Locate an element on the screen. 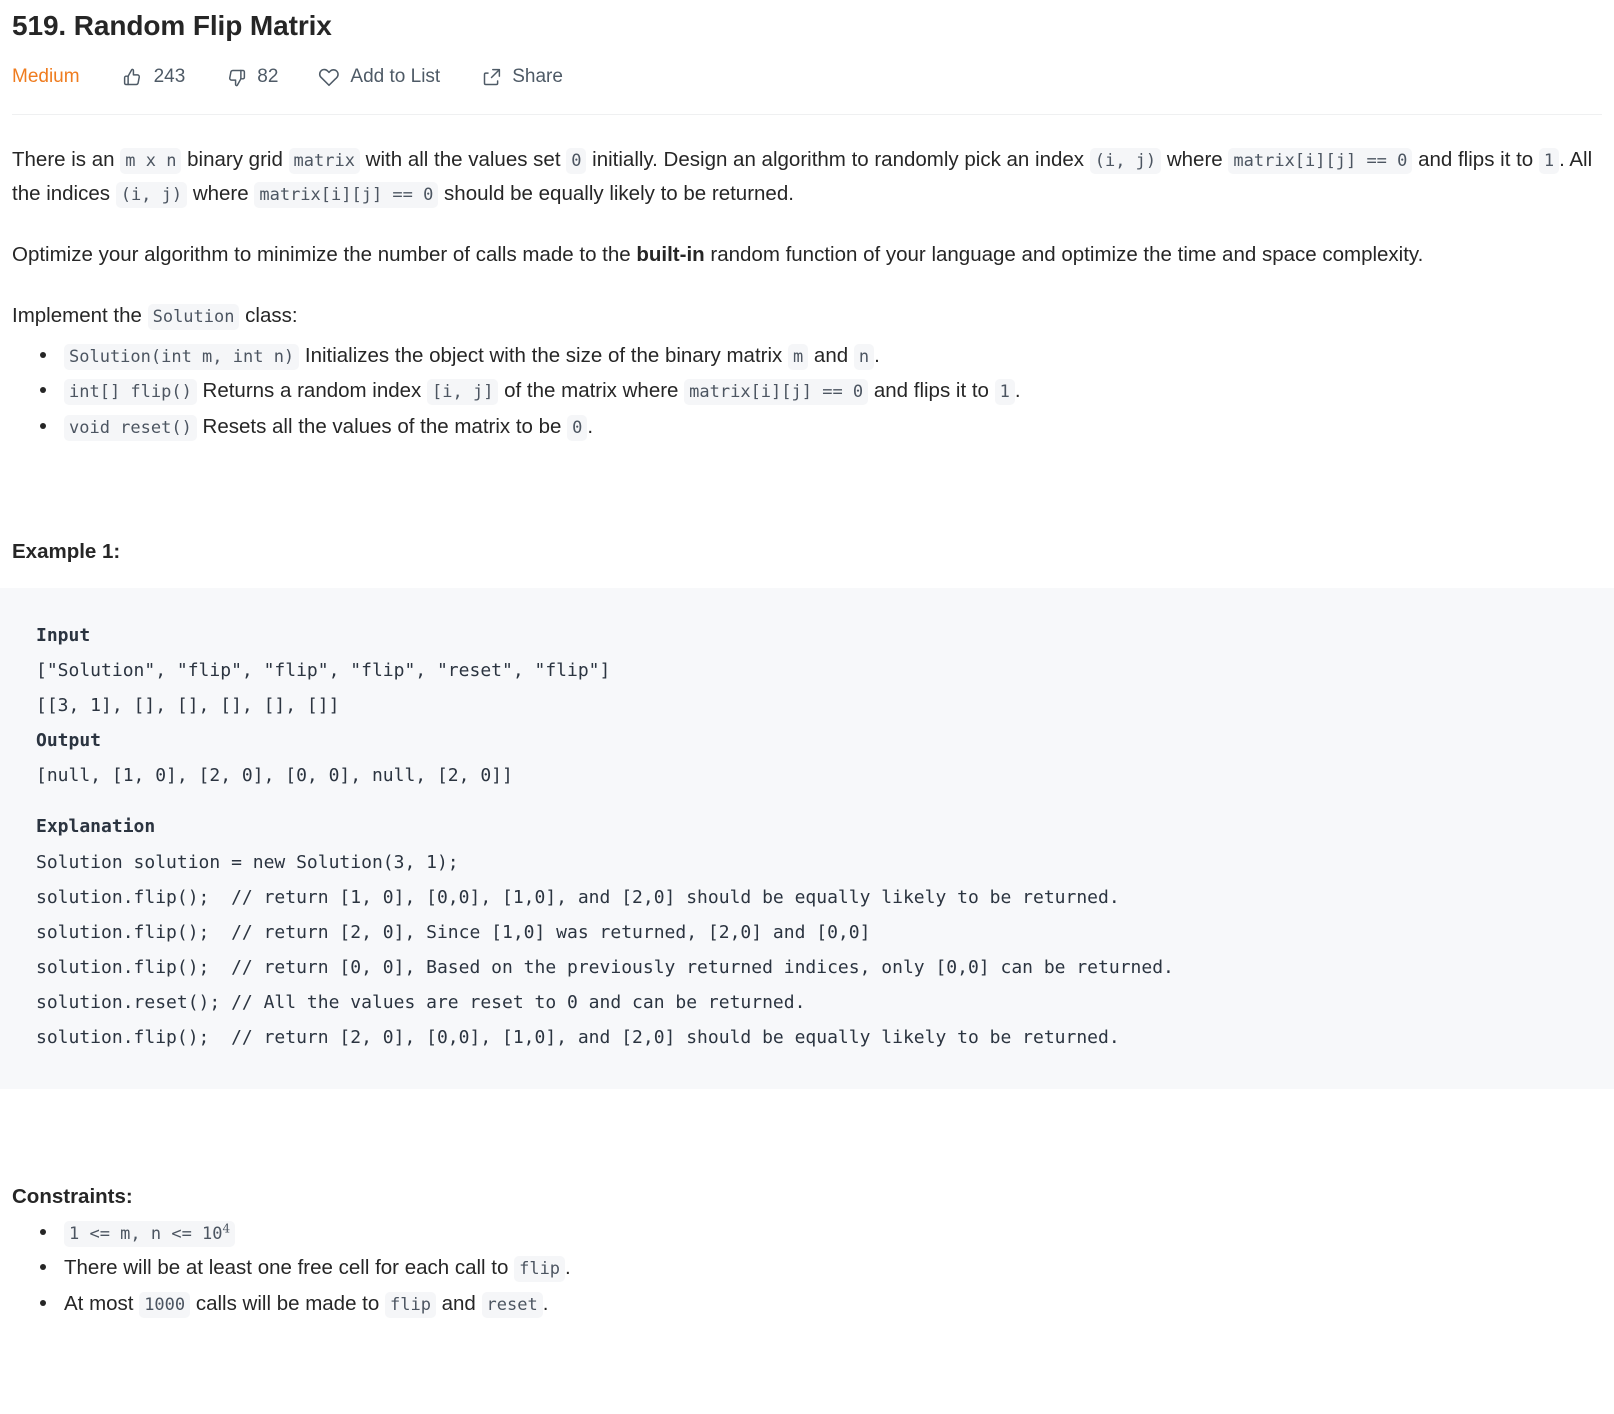  method-1-code-1: [i, j] is located at coordinates (463, 392).